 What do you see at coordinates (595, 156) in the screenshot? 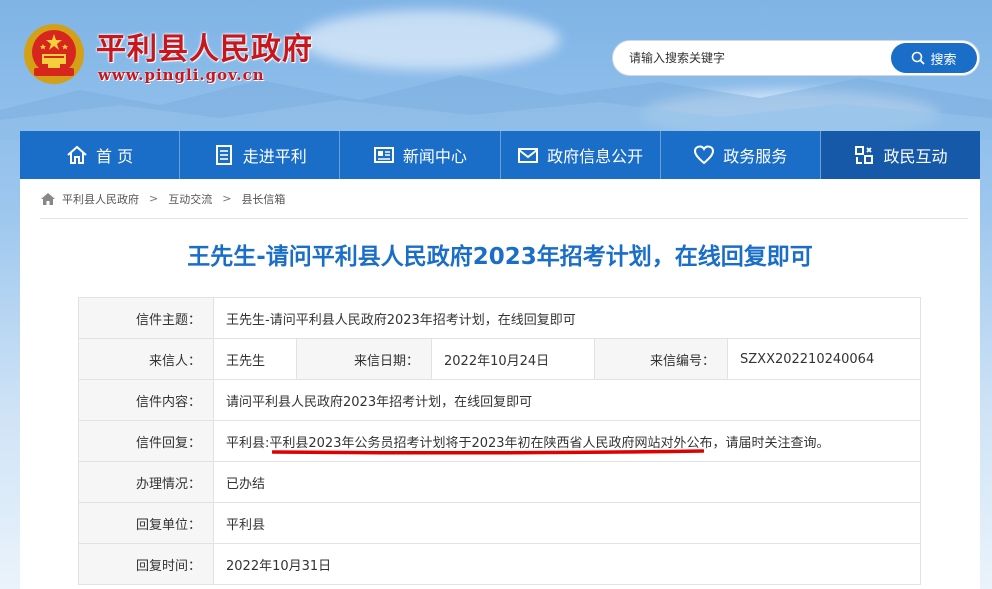
I see `nav-label: 政府信息公开` at bounding box center [595, 156].